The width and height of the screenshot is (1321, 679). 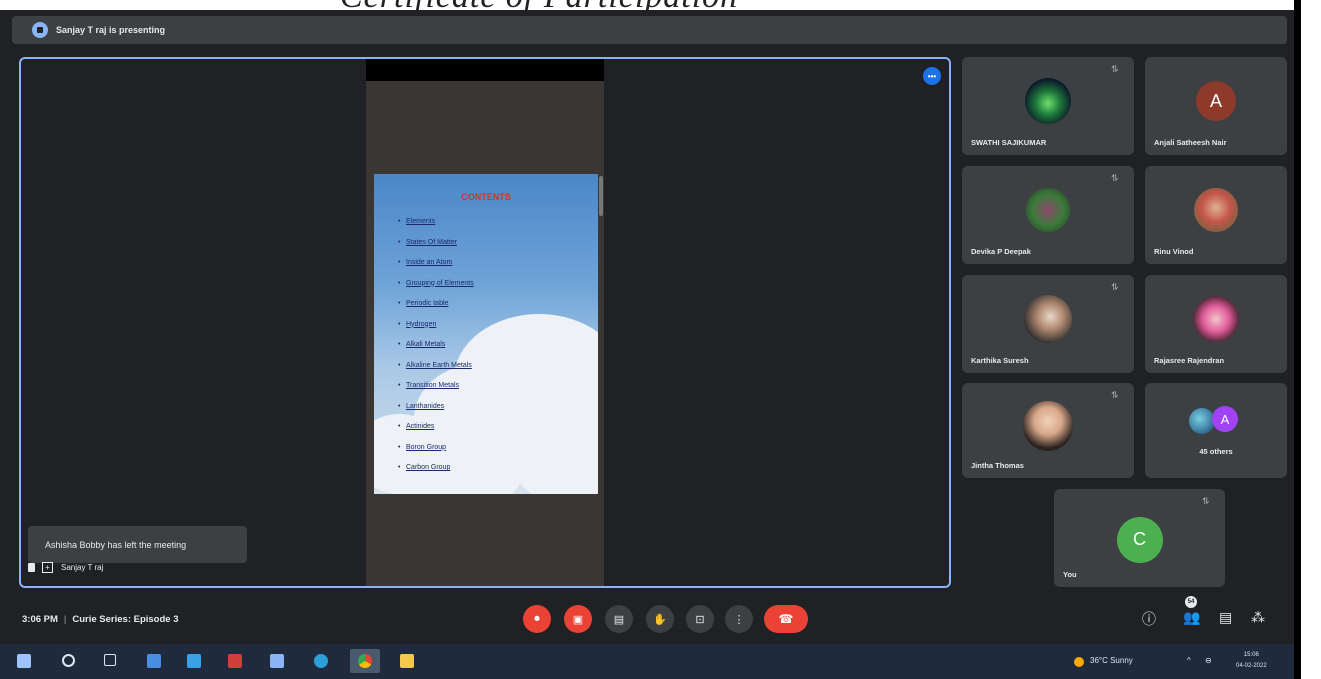 I want to click on participant-tile: ⥮ Jintha Thomas, so click(x=1048, y=430).